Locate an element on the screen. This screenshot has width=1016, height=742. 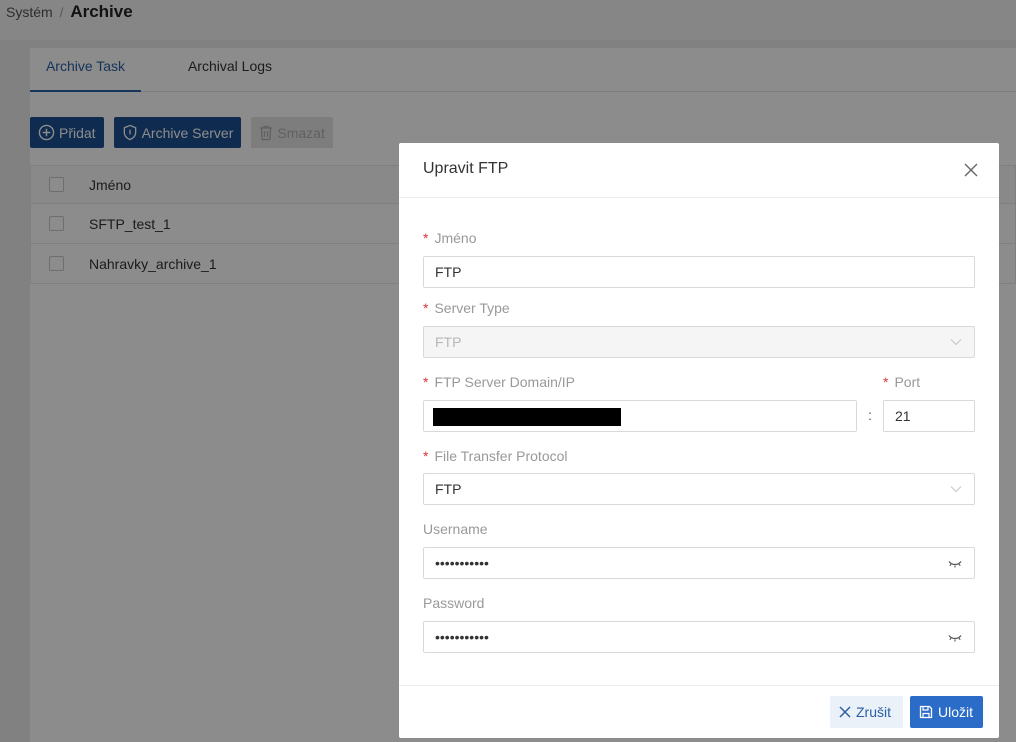
dialog-footer: Zrušit Uložit is located at coordinates (699, 711).